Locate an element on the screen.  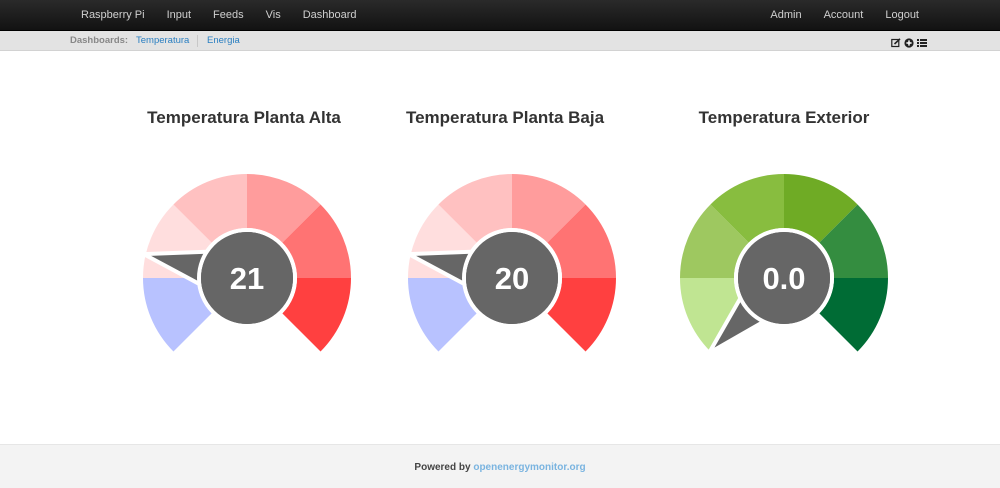
nav-input: Input is located at coordinates (179, 15).